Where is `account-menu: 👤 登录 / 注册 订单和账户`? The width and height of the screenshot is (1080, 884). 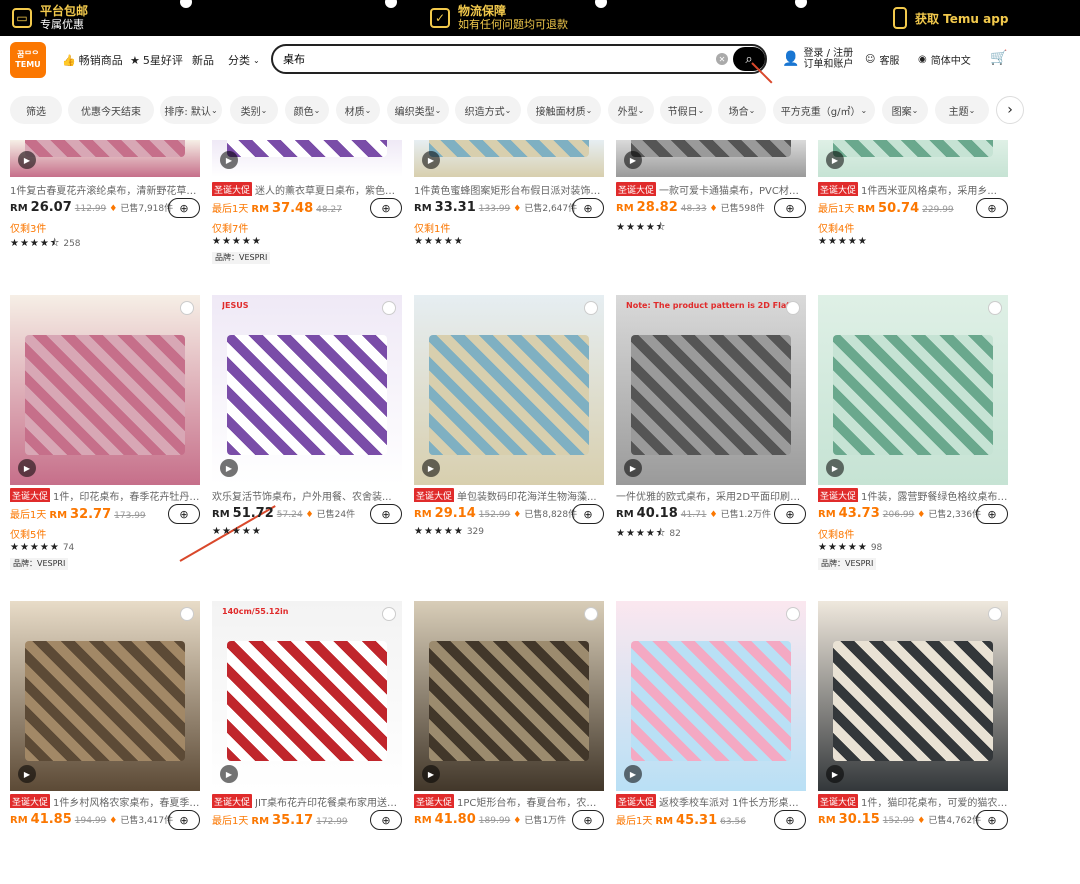 account-menu: 👤 登录 / 注册 订单和账户 is located at coordinates (817, 59).